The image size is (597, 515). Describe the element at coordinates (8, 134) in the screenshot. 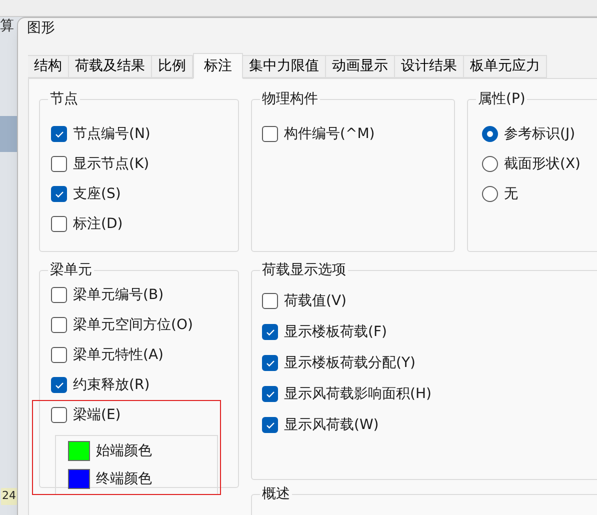

I see `background-panel` at that location.